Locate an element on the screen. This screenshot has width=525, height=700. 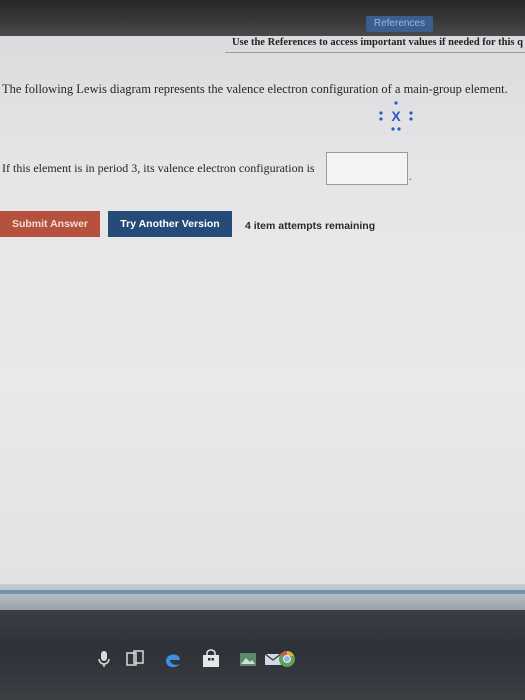
top-bar is located at coordinates (262, 18).